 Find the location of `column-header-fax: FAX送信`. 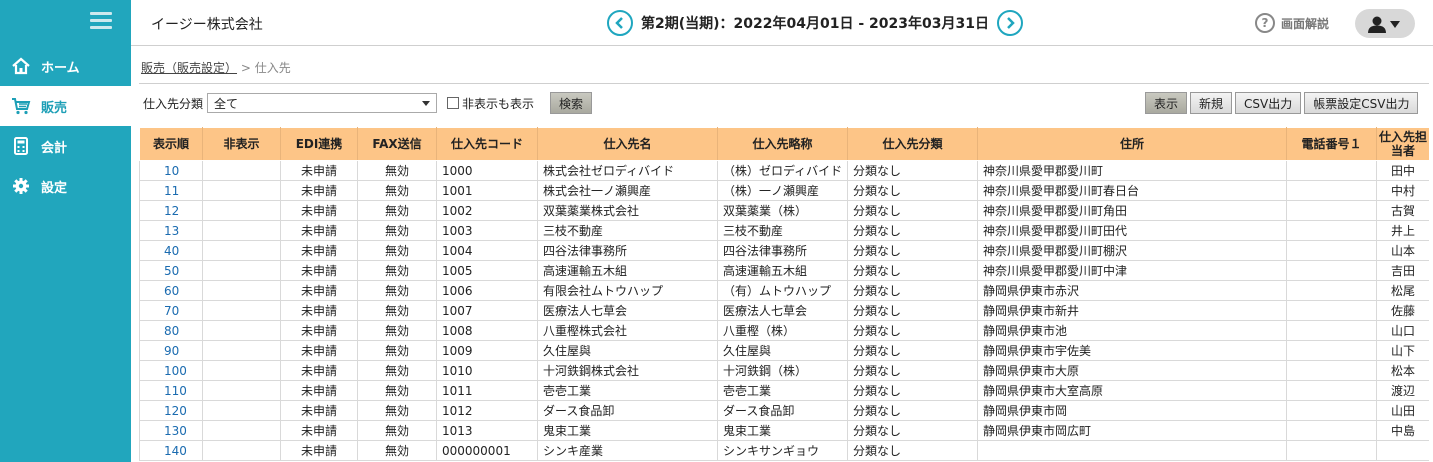

column-header-fax: FAX送信 is located at coordinates (397, 144).